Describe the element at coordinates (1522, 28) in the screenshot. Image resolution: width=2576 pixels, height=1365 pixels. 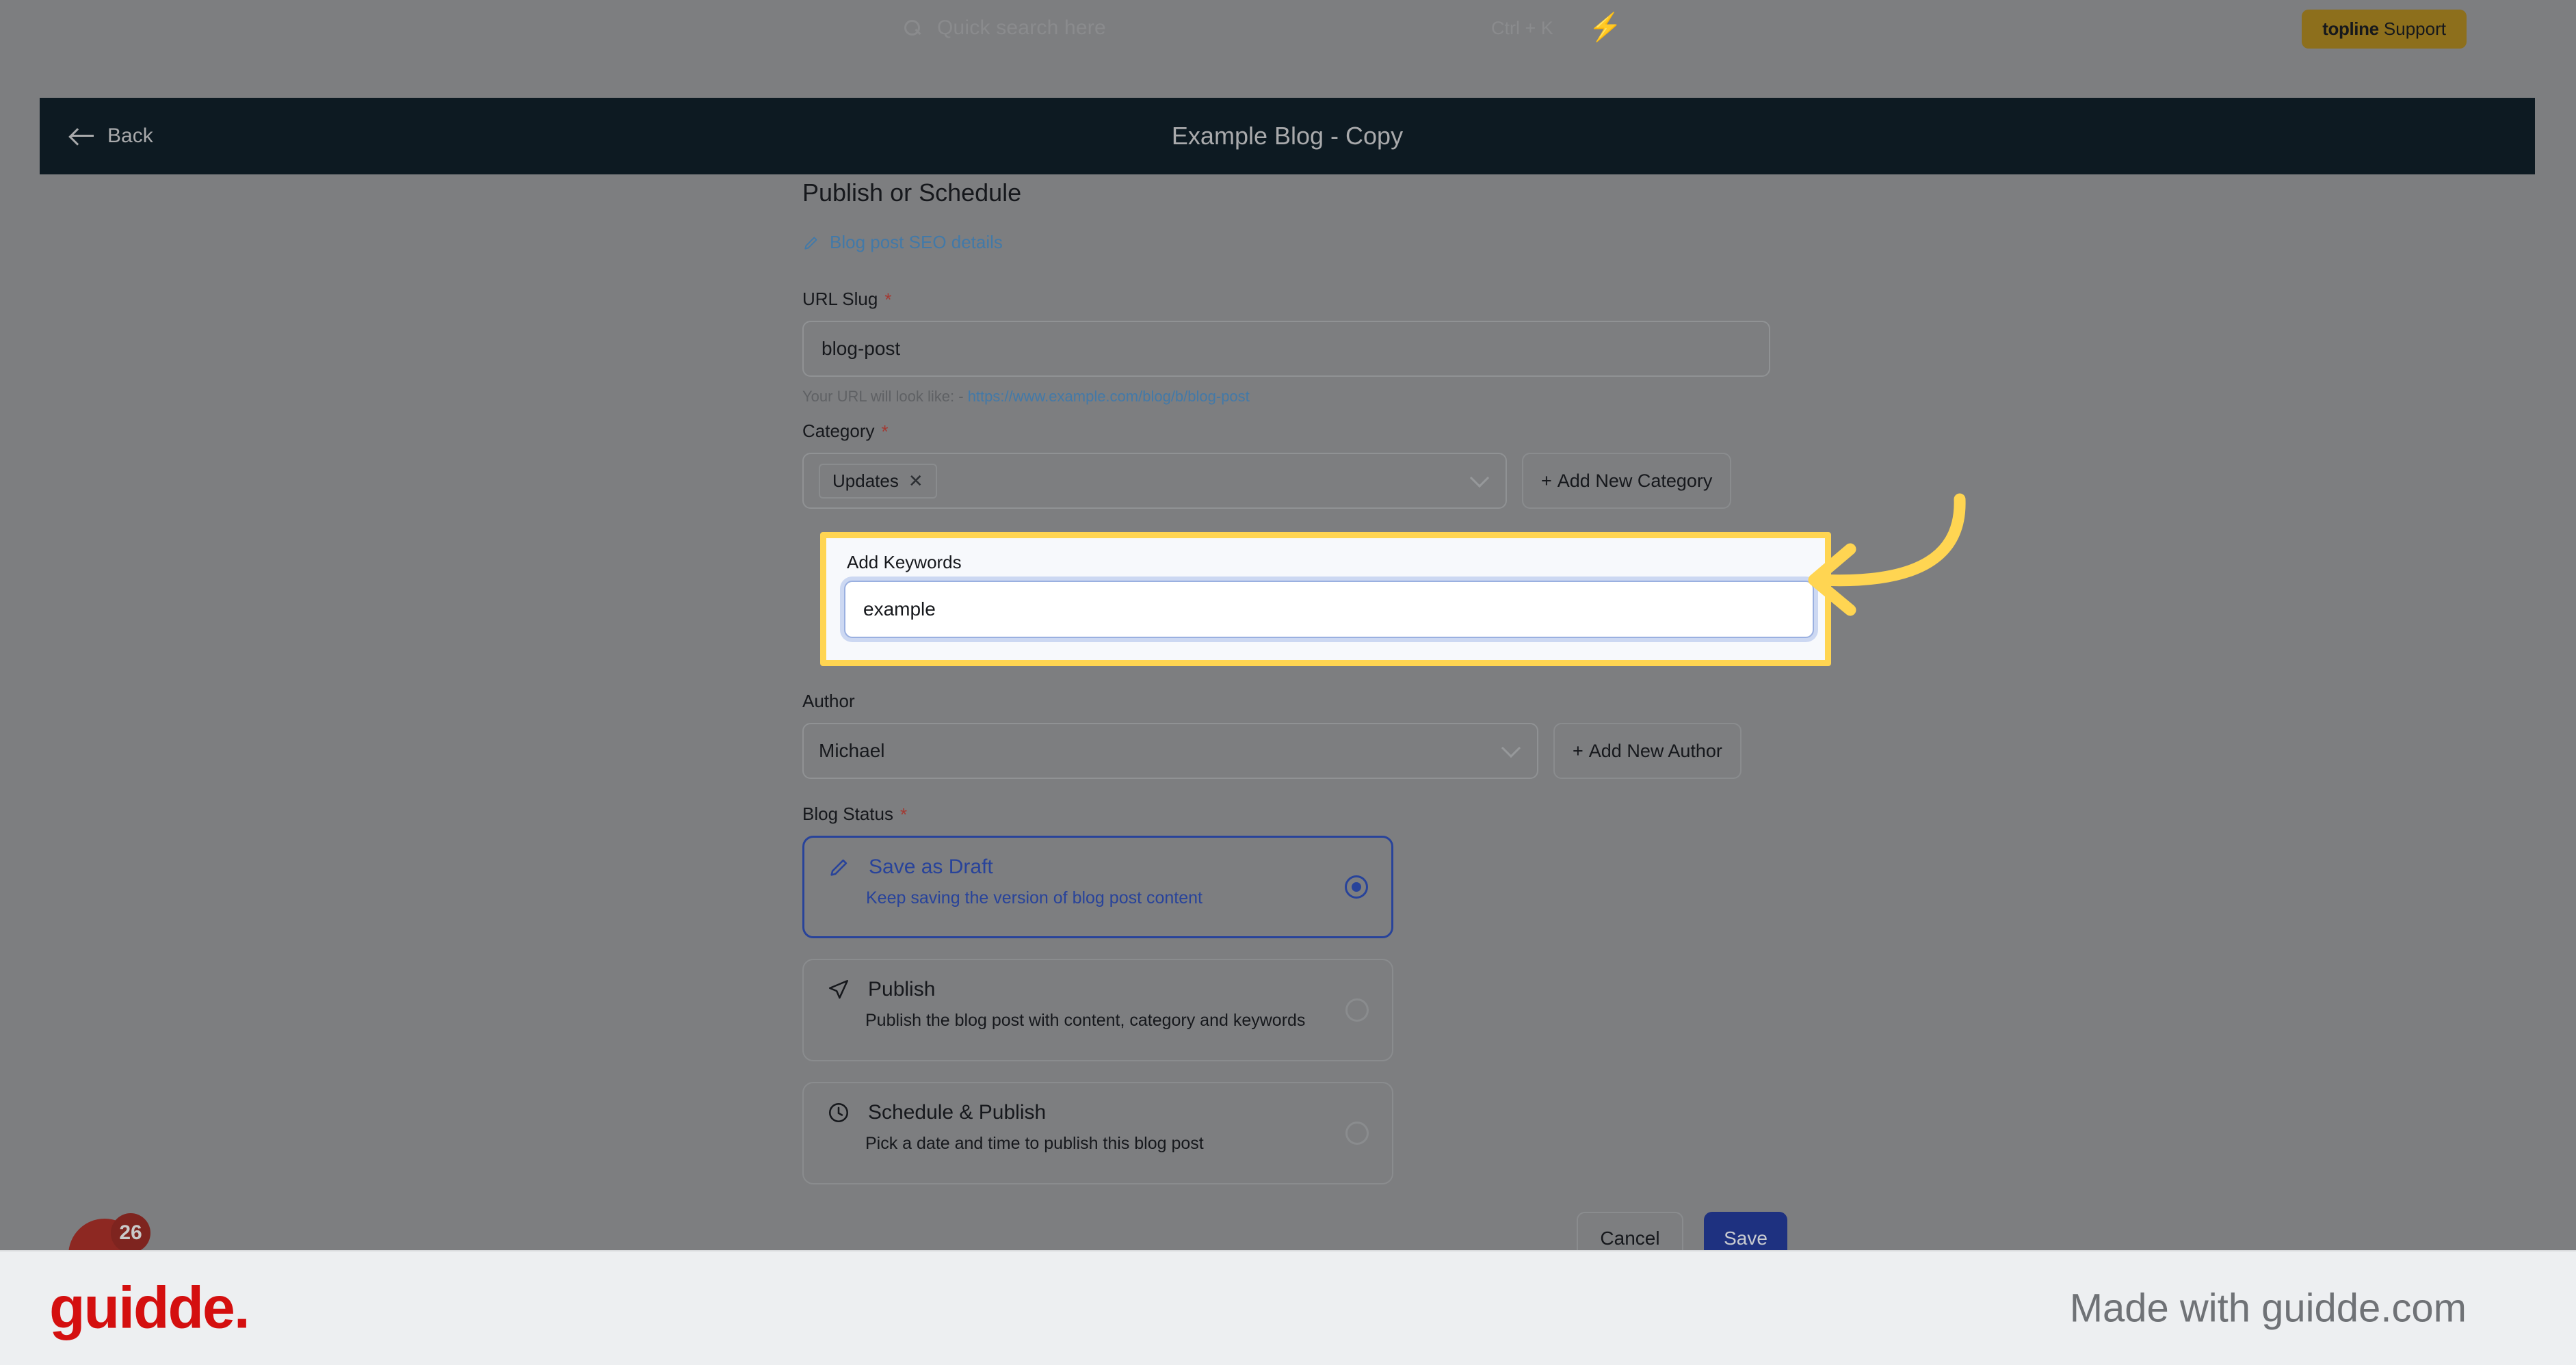
I see `search-shortcut-hint: Ctrl + K` at that location.